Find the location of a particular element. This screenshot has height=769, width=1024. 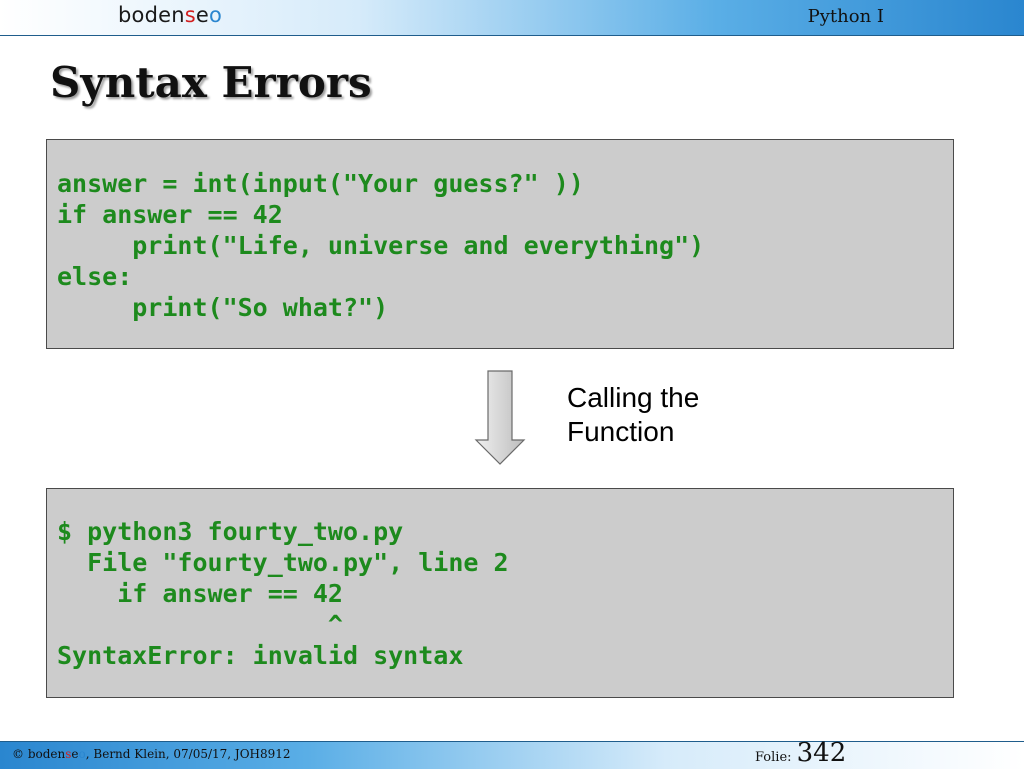

bodenseo-logo: bodenseo is located at coordinates (170, 15).